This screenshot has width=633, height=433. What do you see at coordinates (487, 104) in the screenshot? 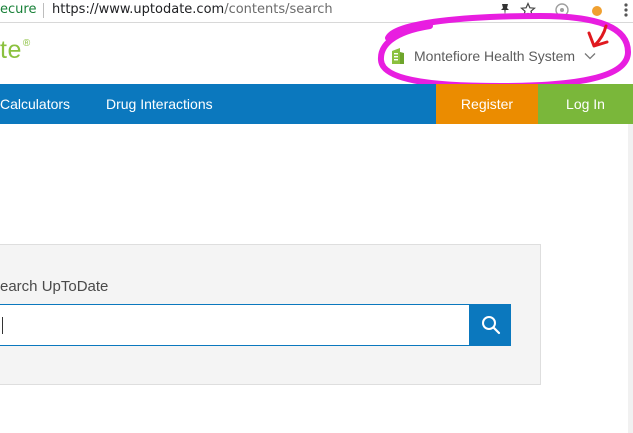
I see `register-button: Register` at bounding box center [487, 104].